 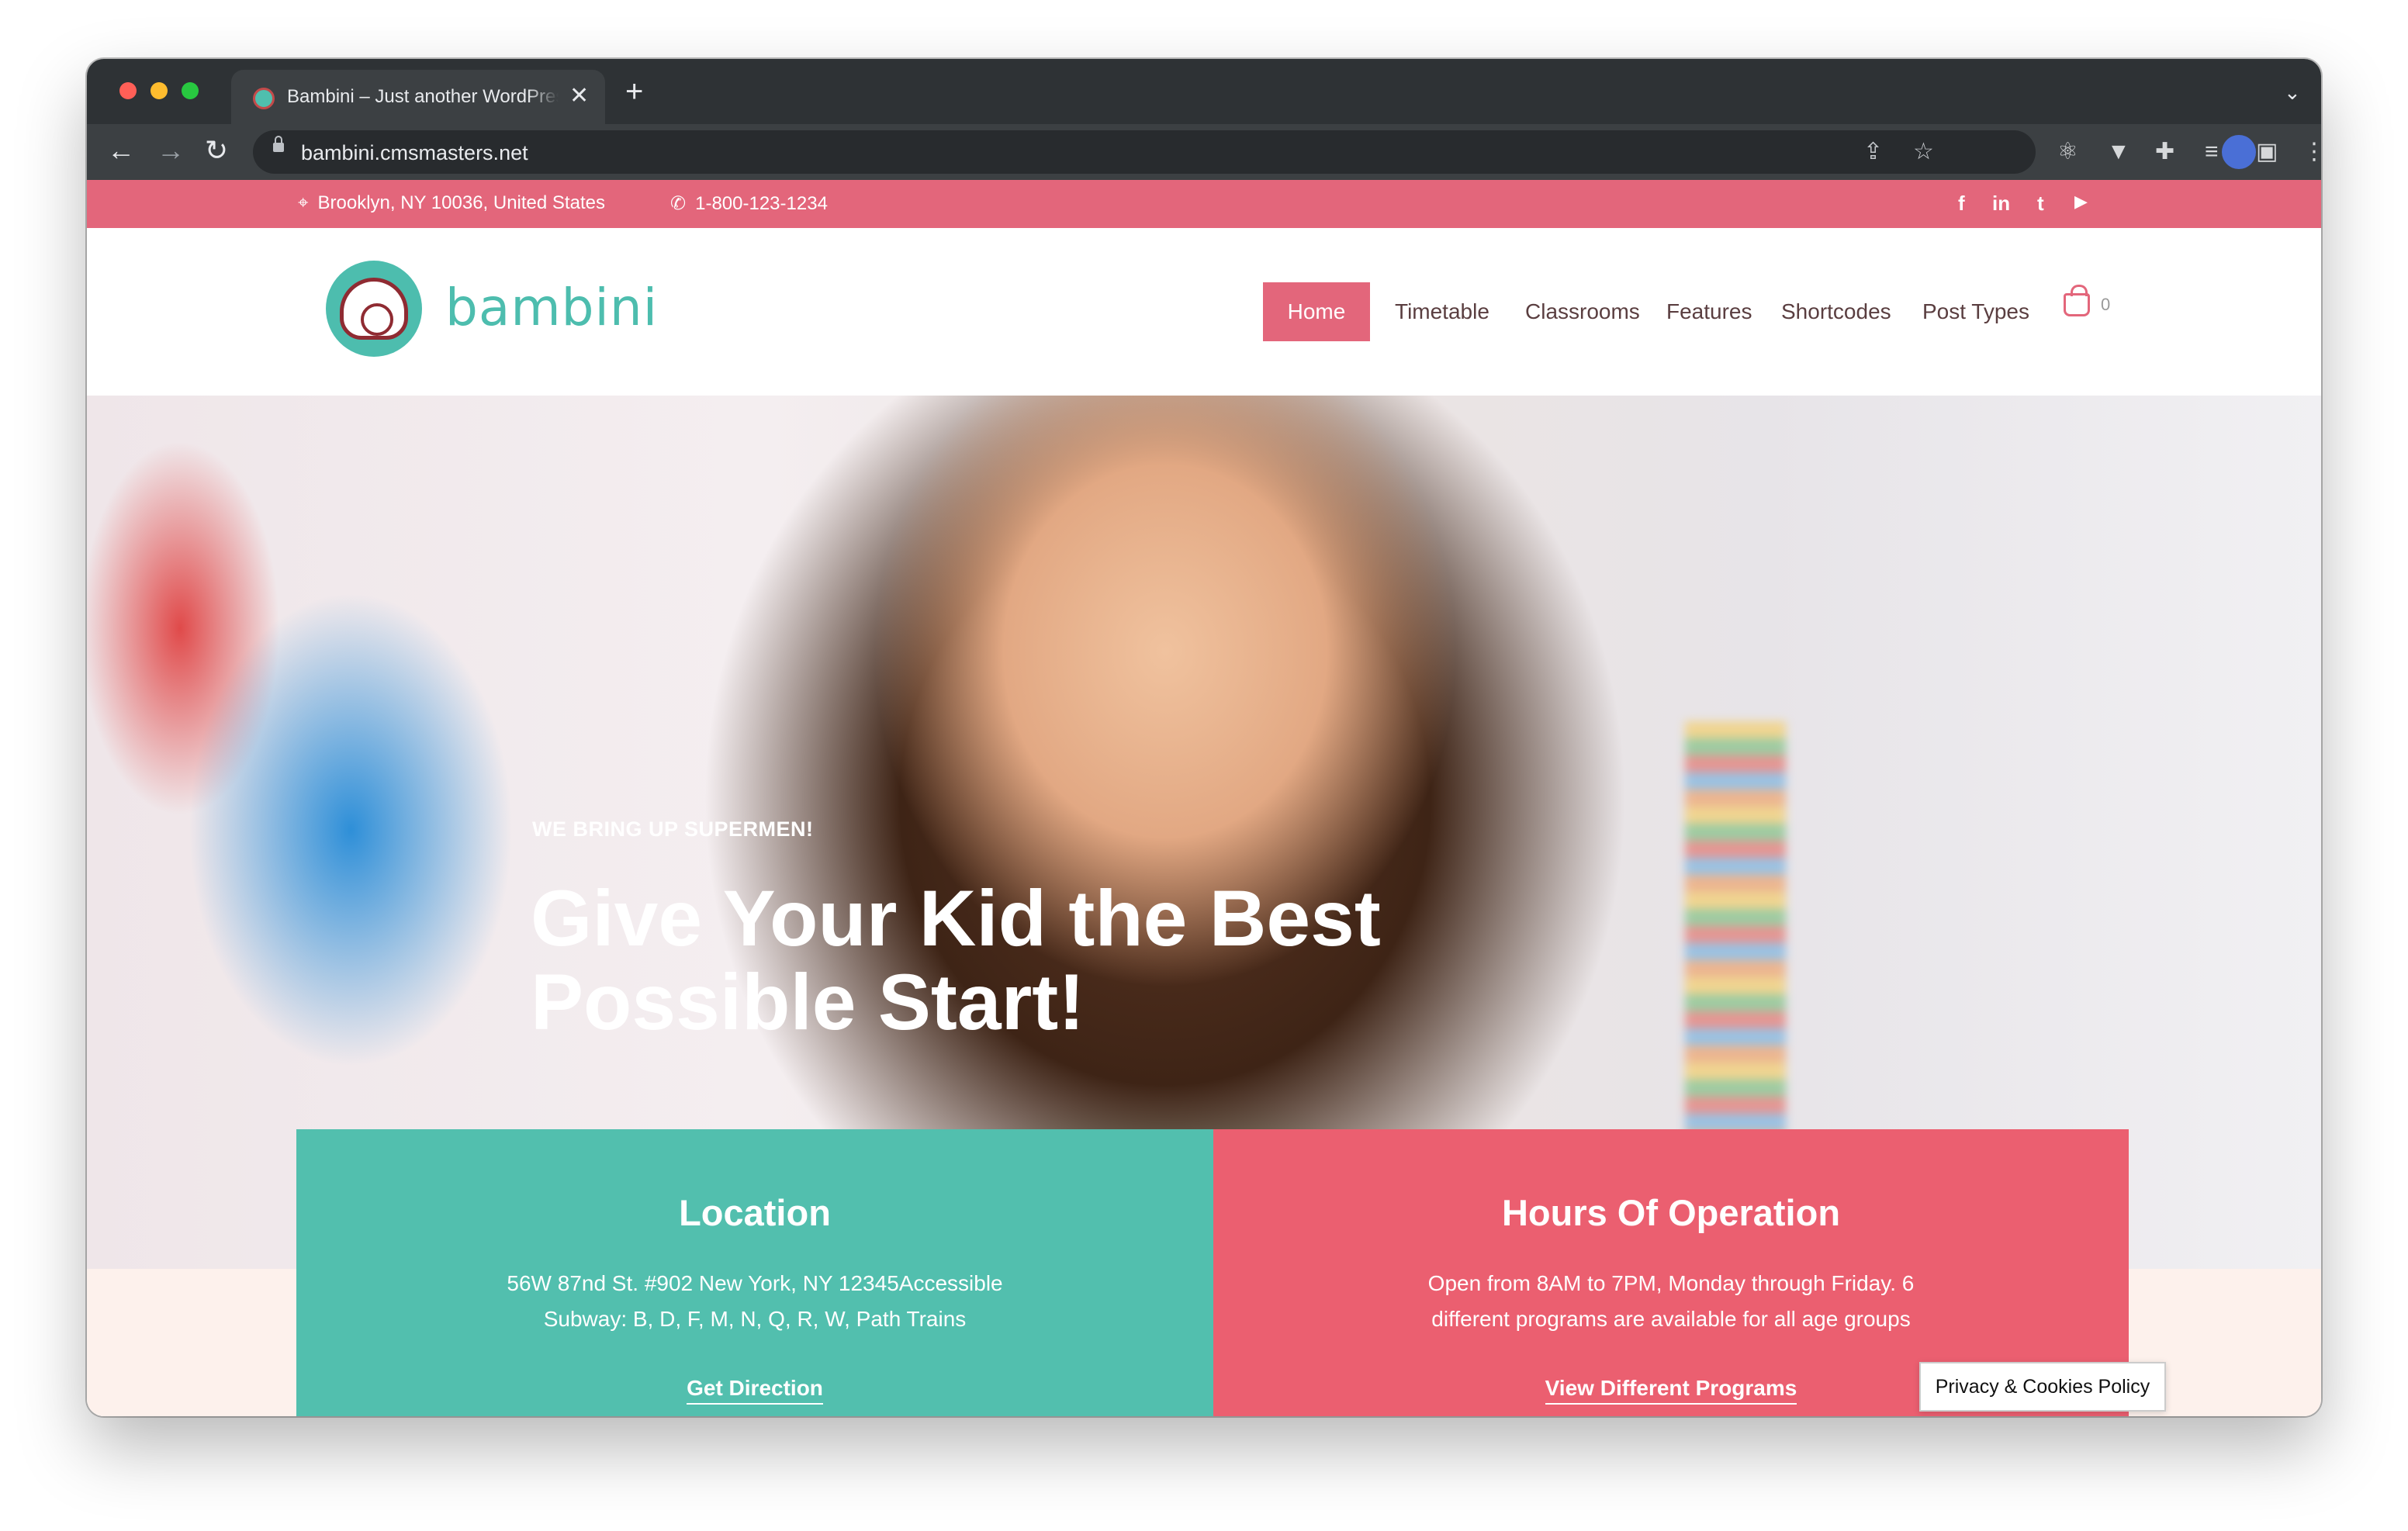 What do you see at coordinates (755, 1212) in the screenshot?
I see `location-title: Location` at bounding box center [755, 1212].